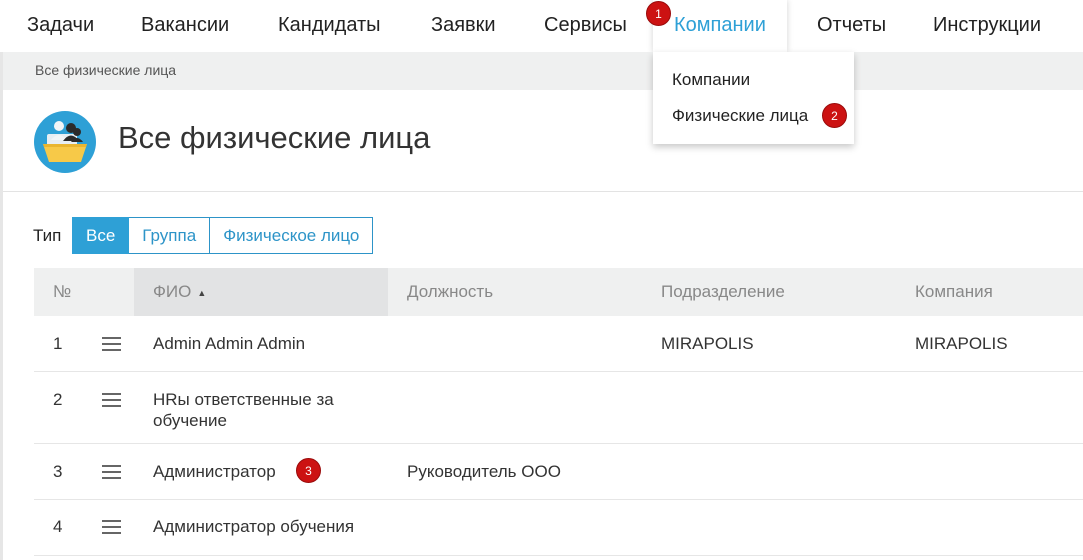 The image size is (1083, 560). What do you see at coordinates (558, 292) in the screenshot?
I see `table-header: № ФИО ▲ Должность Подразделение Компания` at bounding box center [558, 292].